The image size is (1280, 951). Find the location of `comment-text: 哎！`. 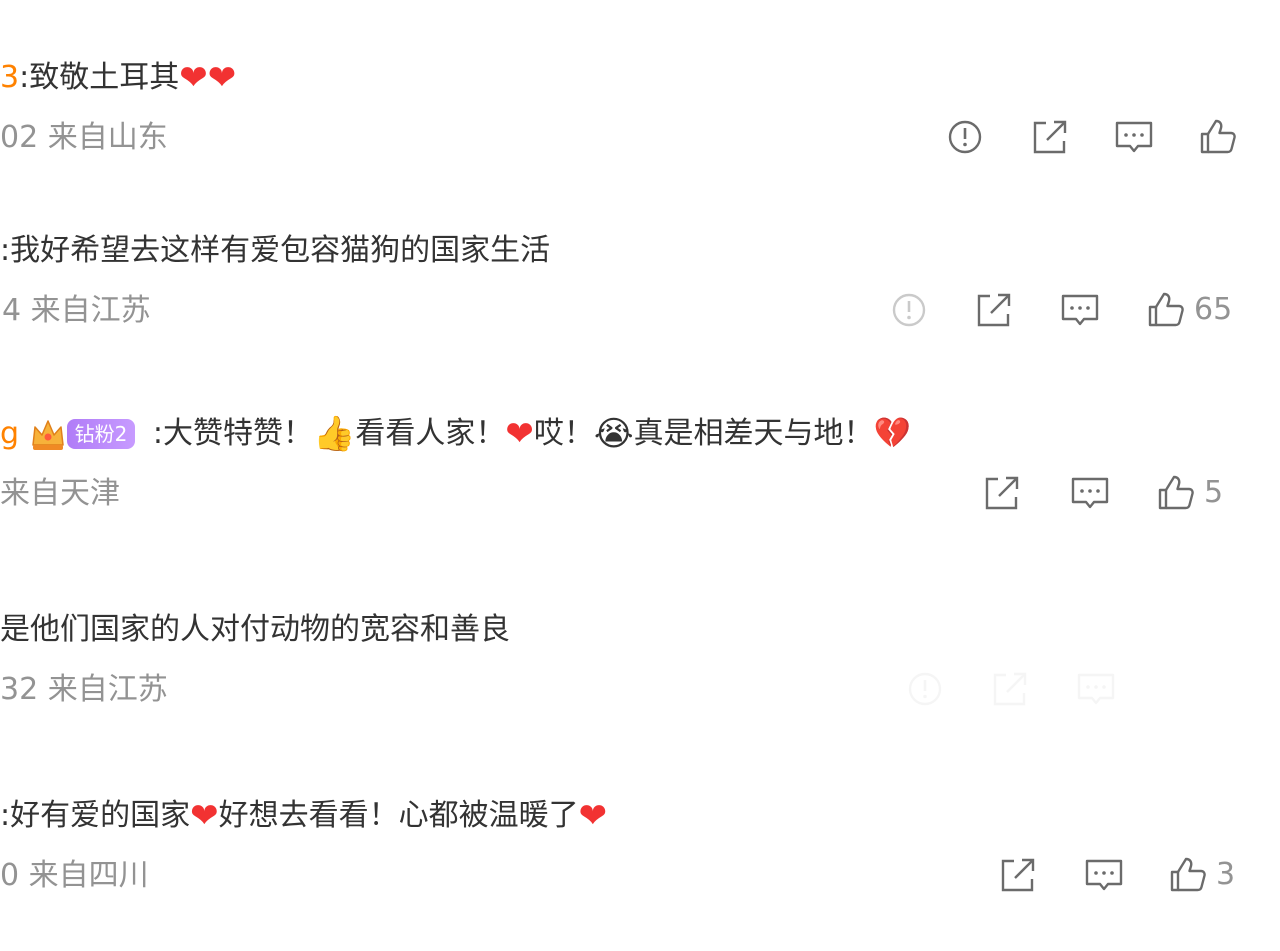

comment-text: 哎！ is located at coordinates (563, 433).